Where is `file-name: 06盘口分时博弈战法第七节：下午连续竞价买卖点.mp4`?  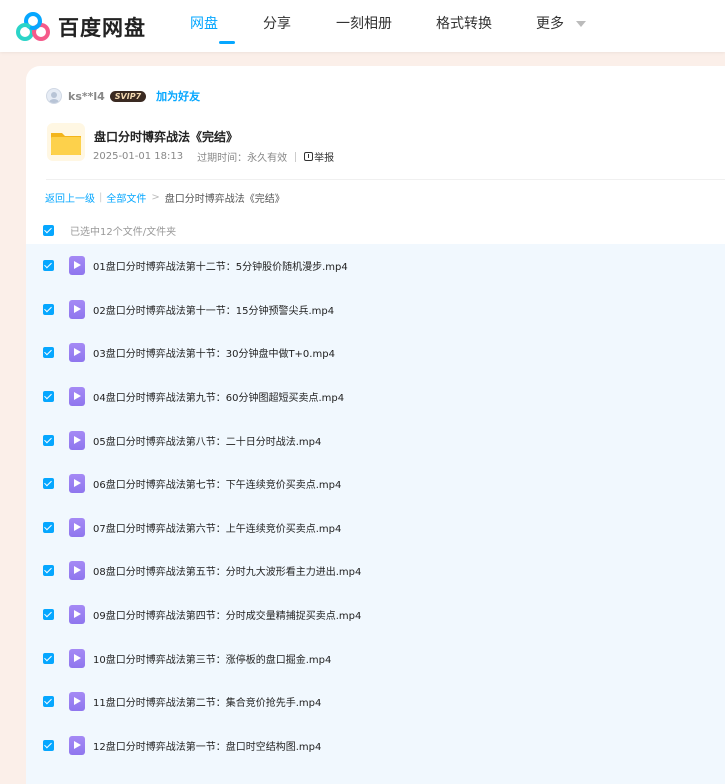 file-name: 06盘口分时博弈战法第七节：下午连续竞价买卖点.mp4 is located at coordinates (217, 483).